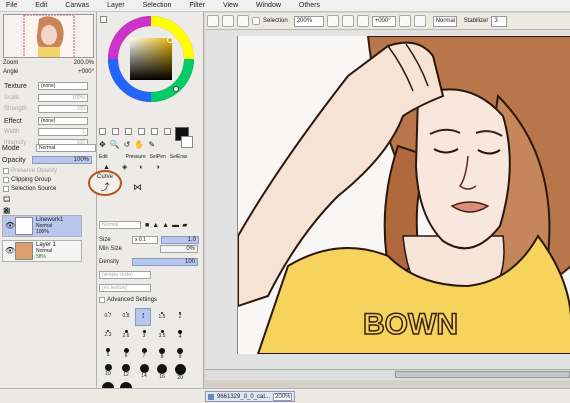  I want to click on menu-others: Others, so click(309, 5).